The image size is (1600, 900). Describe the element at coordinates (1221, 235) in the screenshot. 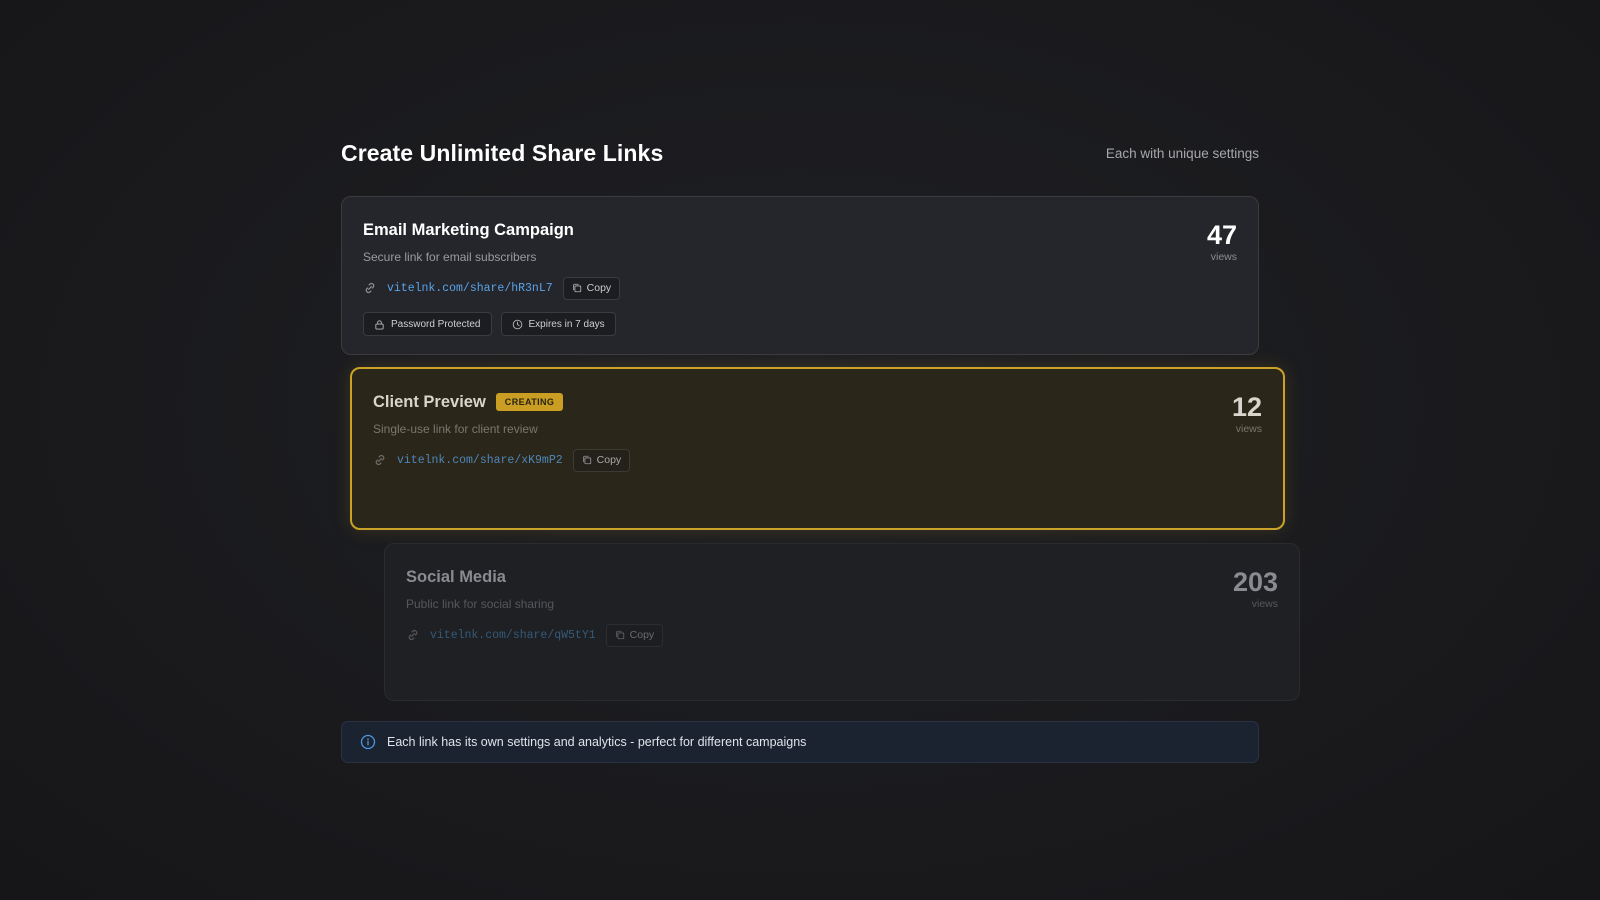

I see `views-count: 47` at that location.